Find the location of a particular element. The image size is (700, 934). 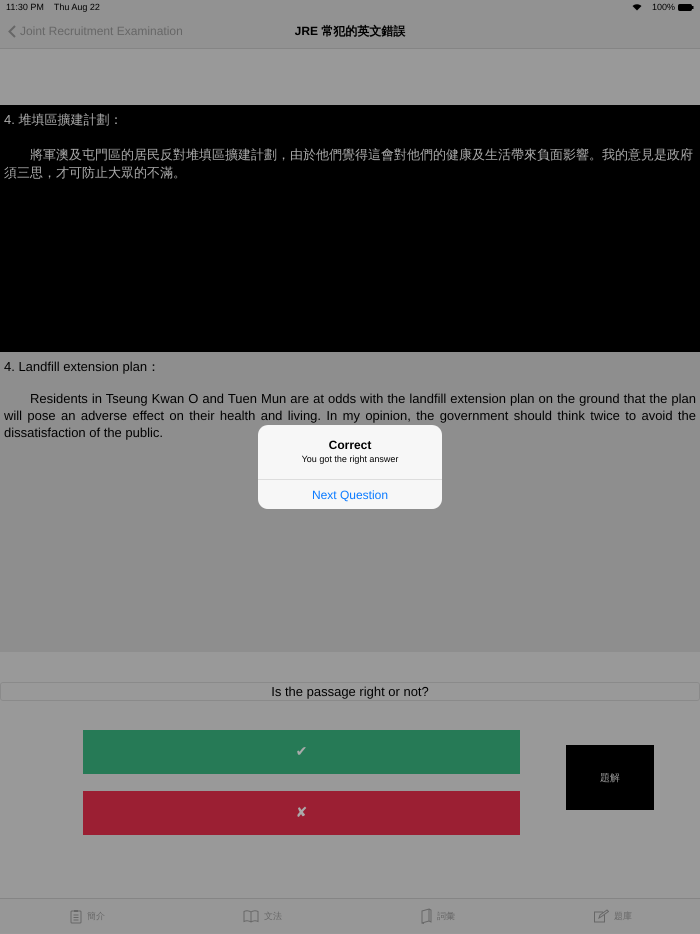

alert-title: Correct is located at coordinates (350, 445).